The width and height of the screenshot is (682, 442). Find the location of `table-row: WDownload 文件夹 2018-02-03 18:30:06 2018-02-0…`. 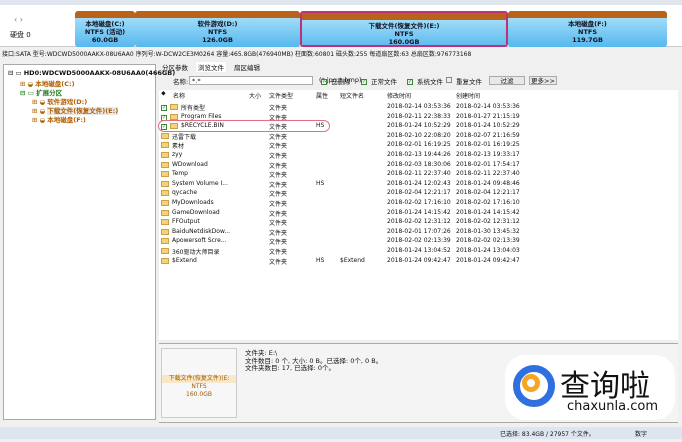

table-row: WDownload 文件夹 2018-02-03 18:30:06 2018-02-0… is located at coordinates (418, 165).